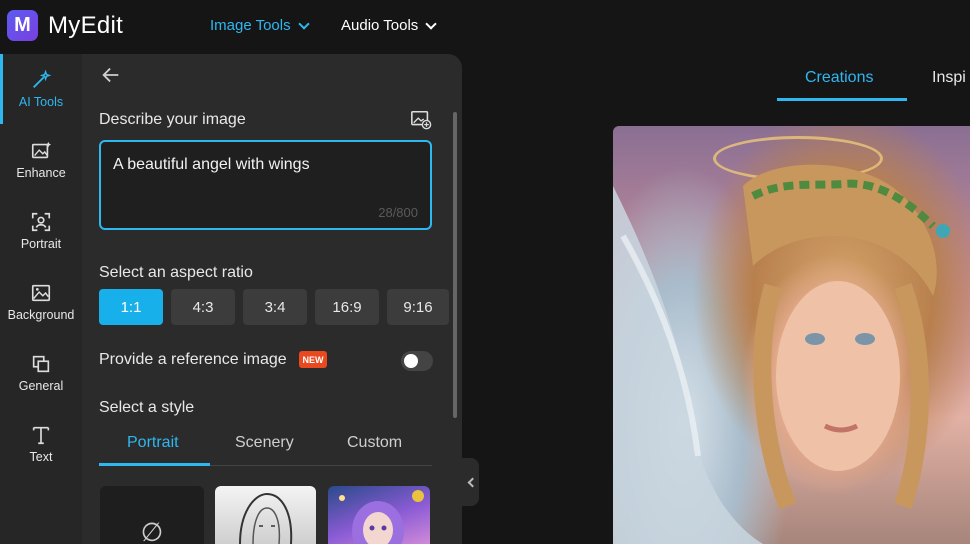 The image size is (970, 544). Describe the element at coordinates (839, 78) in the screenshot. I see `tab-creations: Creations` at that location.